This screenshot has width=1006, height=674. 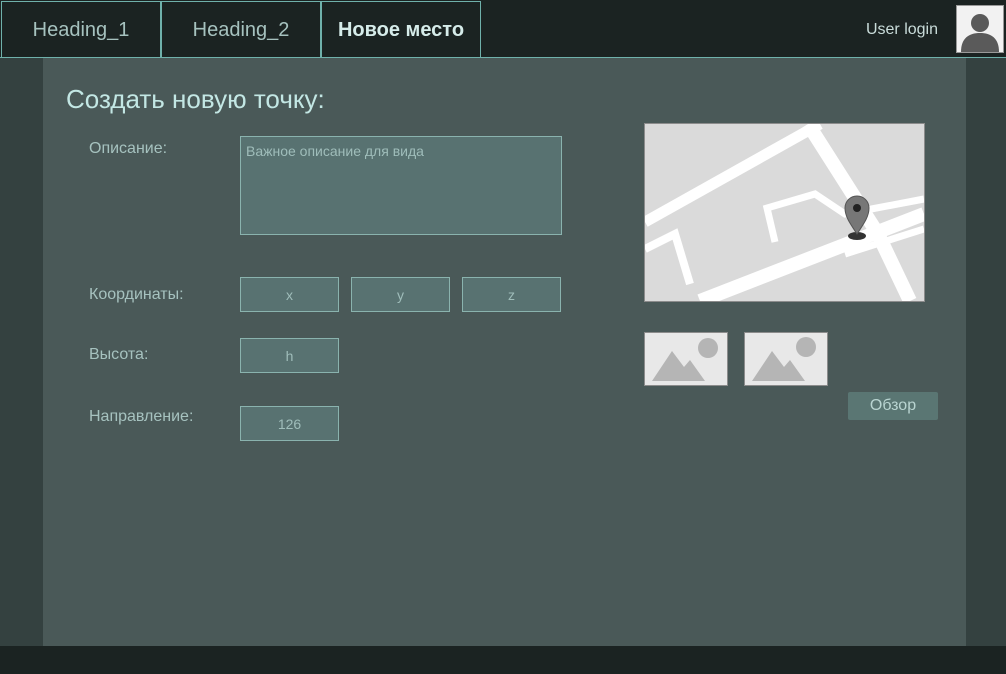 What do you see at coordinates (289, 423) in the screenshot?
I see `direction-input` at bounding box center [289, 423].